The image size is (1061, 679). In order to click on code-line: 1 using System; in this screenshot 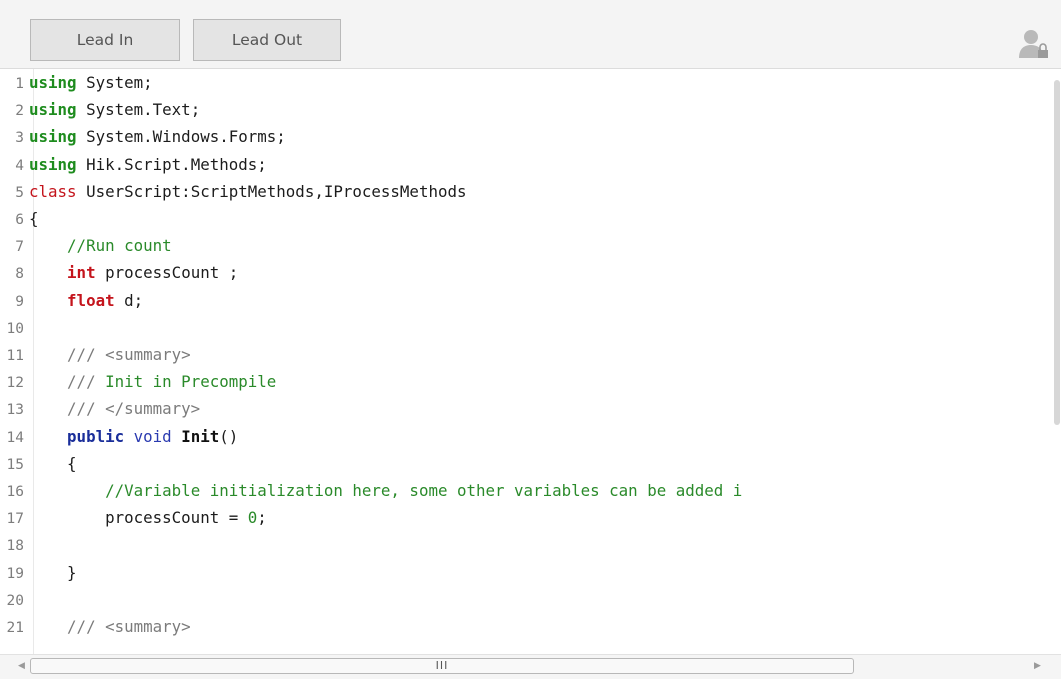, I will do `click(528, 82)`.